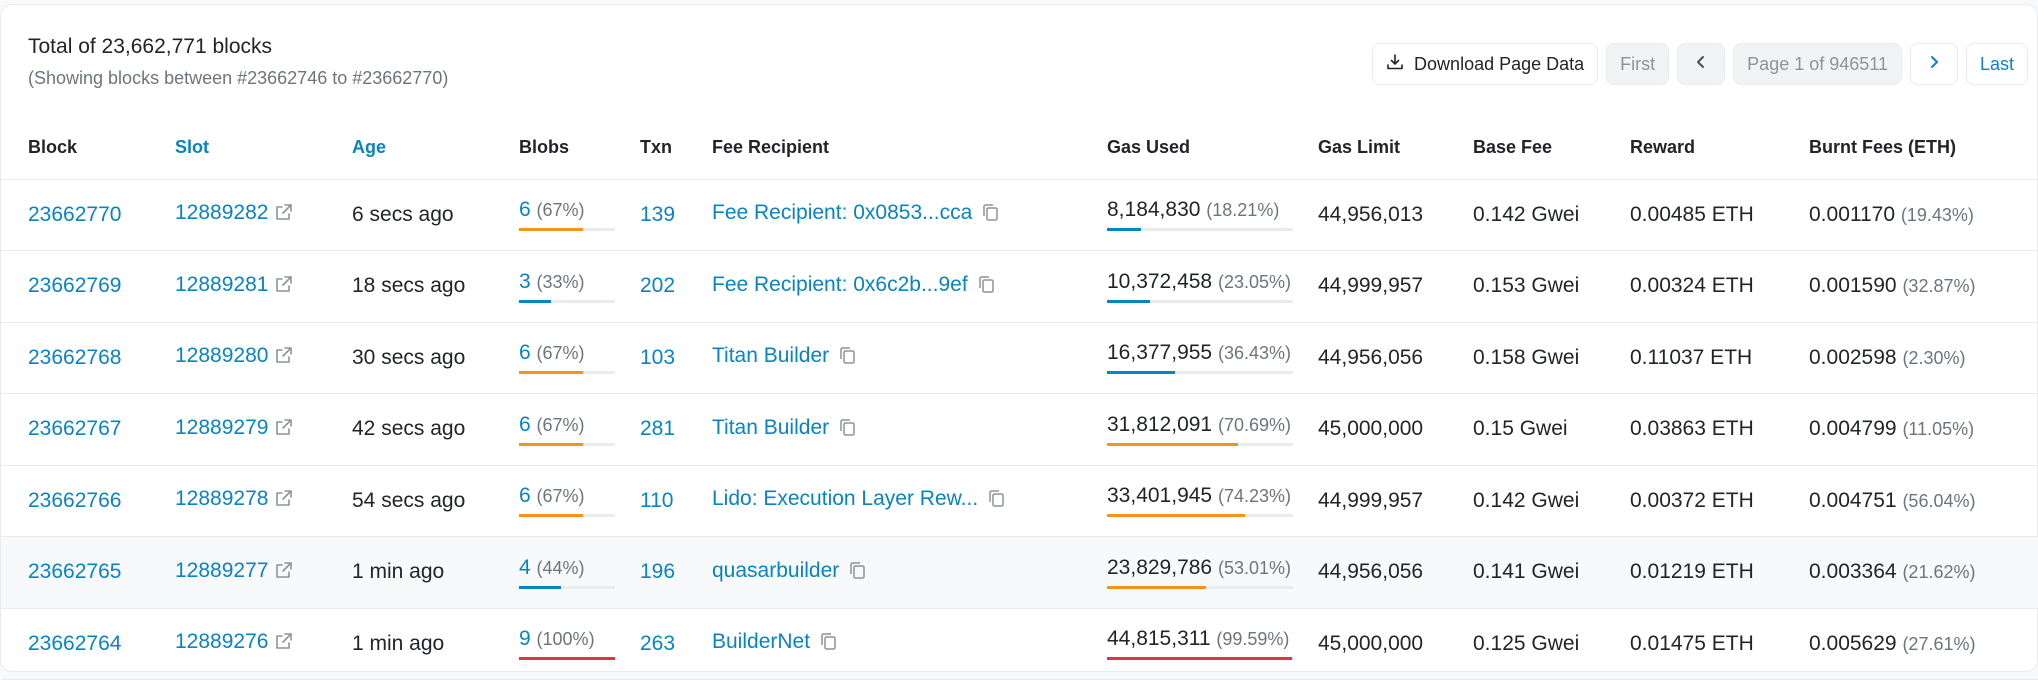  What do you see at coordinates (657, 571) in the screenshot?
I see `txn-count-link: 196` at bounding box center [657, 571].